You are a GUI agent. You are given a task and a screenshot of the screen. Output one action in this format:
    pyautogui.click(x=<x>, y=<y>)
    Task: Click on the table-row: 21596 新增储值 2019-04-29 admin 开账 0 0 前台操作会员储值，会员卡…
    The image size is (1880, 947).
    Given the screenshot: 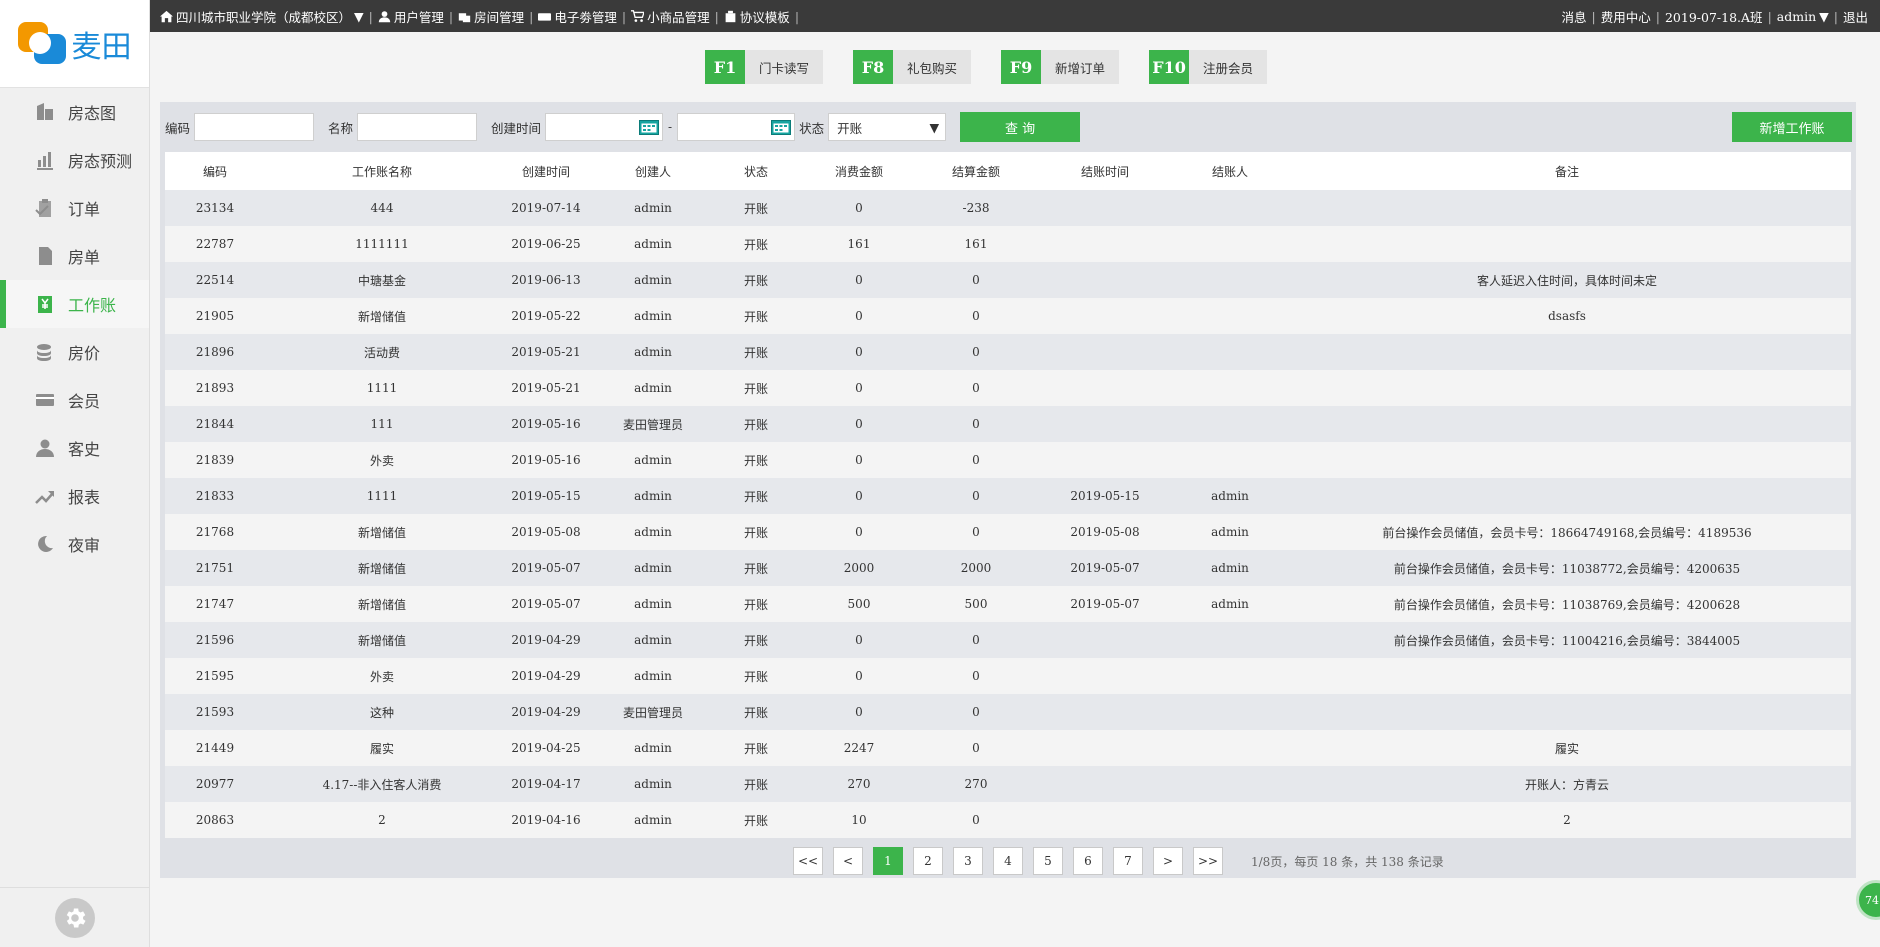 What is the action you would take?
    pyautogui.click(x=1008, y=640)
    